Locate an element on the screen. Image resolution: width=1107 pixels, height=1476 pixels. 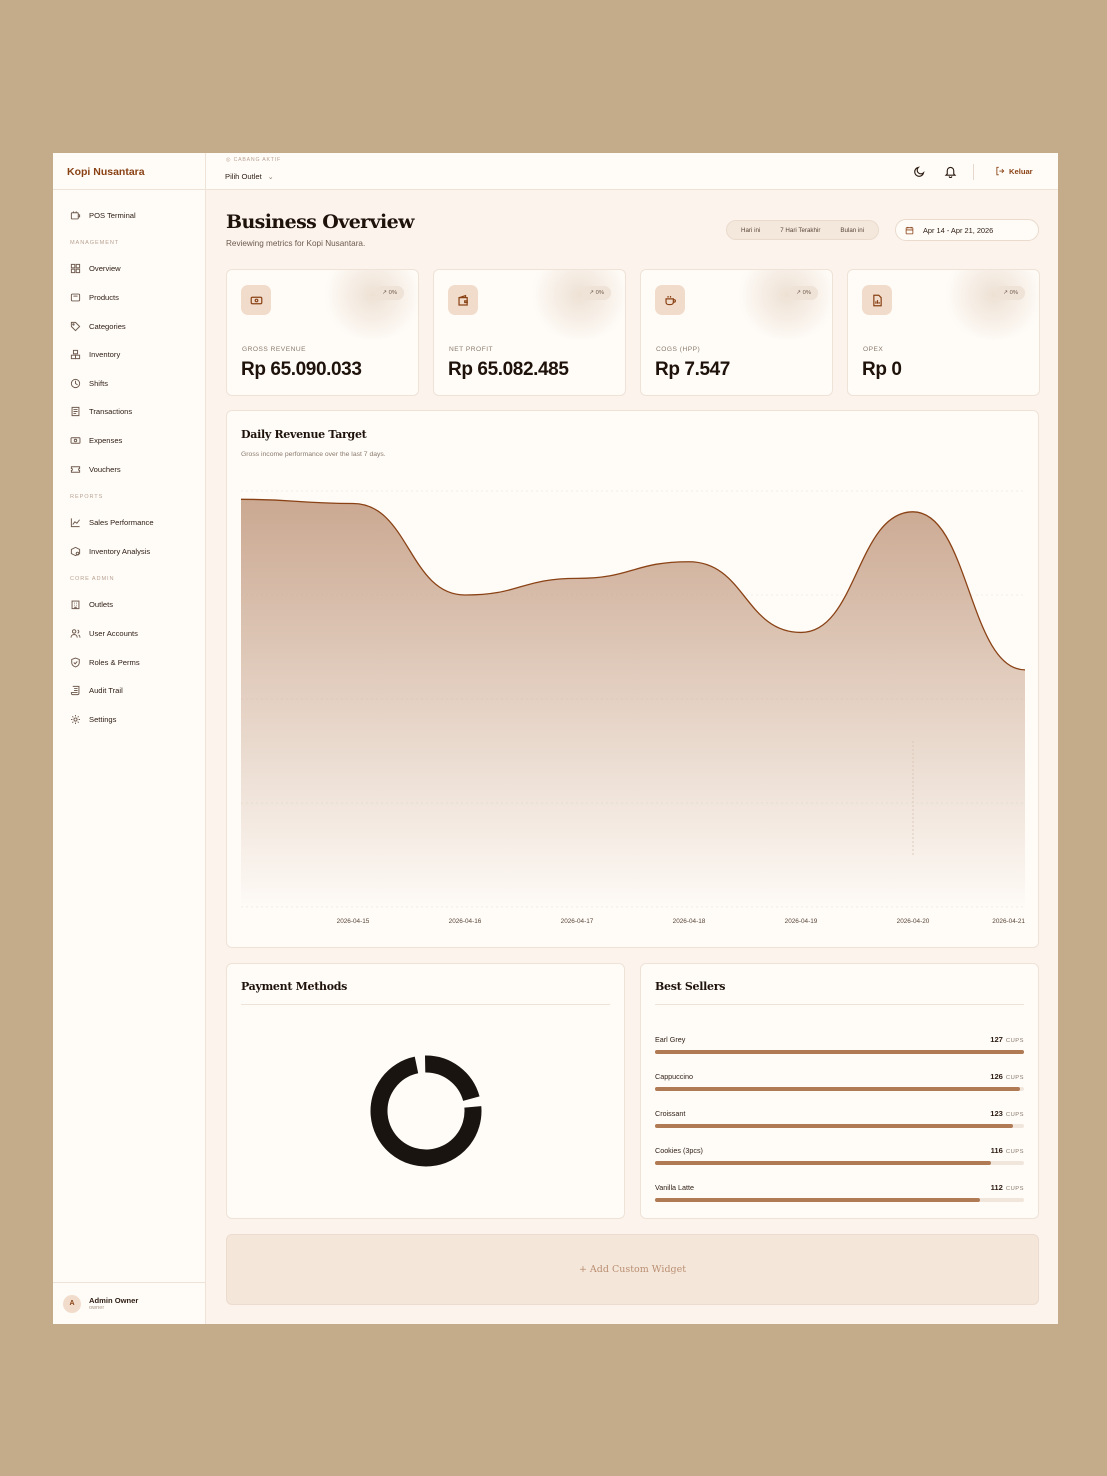
tab-today: Hari ini is located at coordinates (750, 230).